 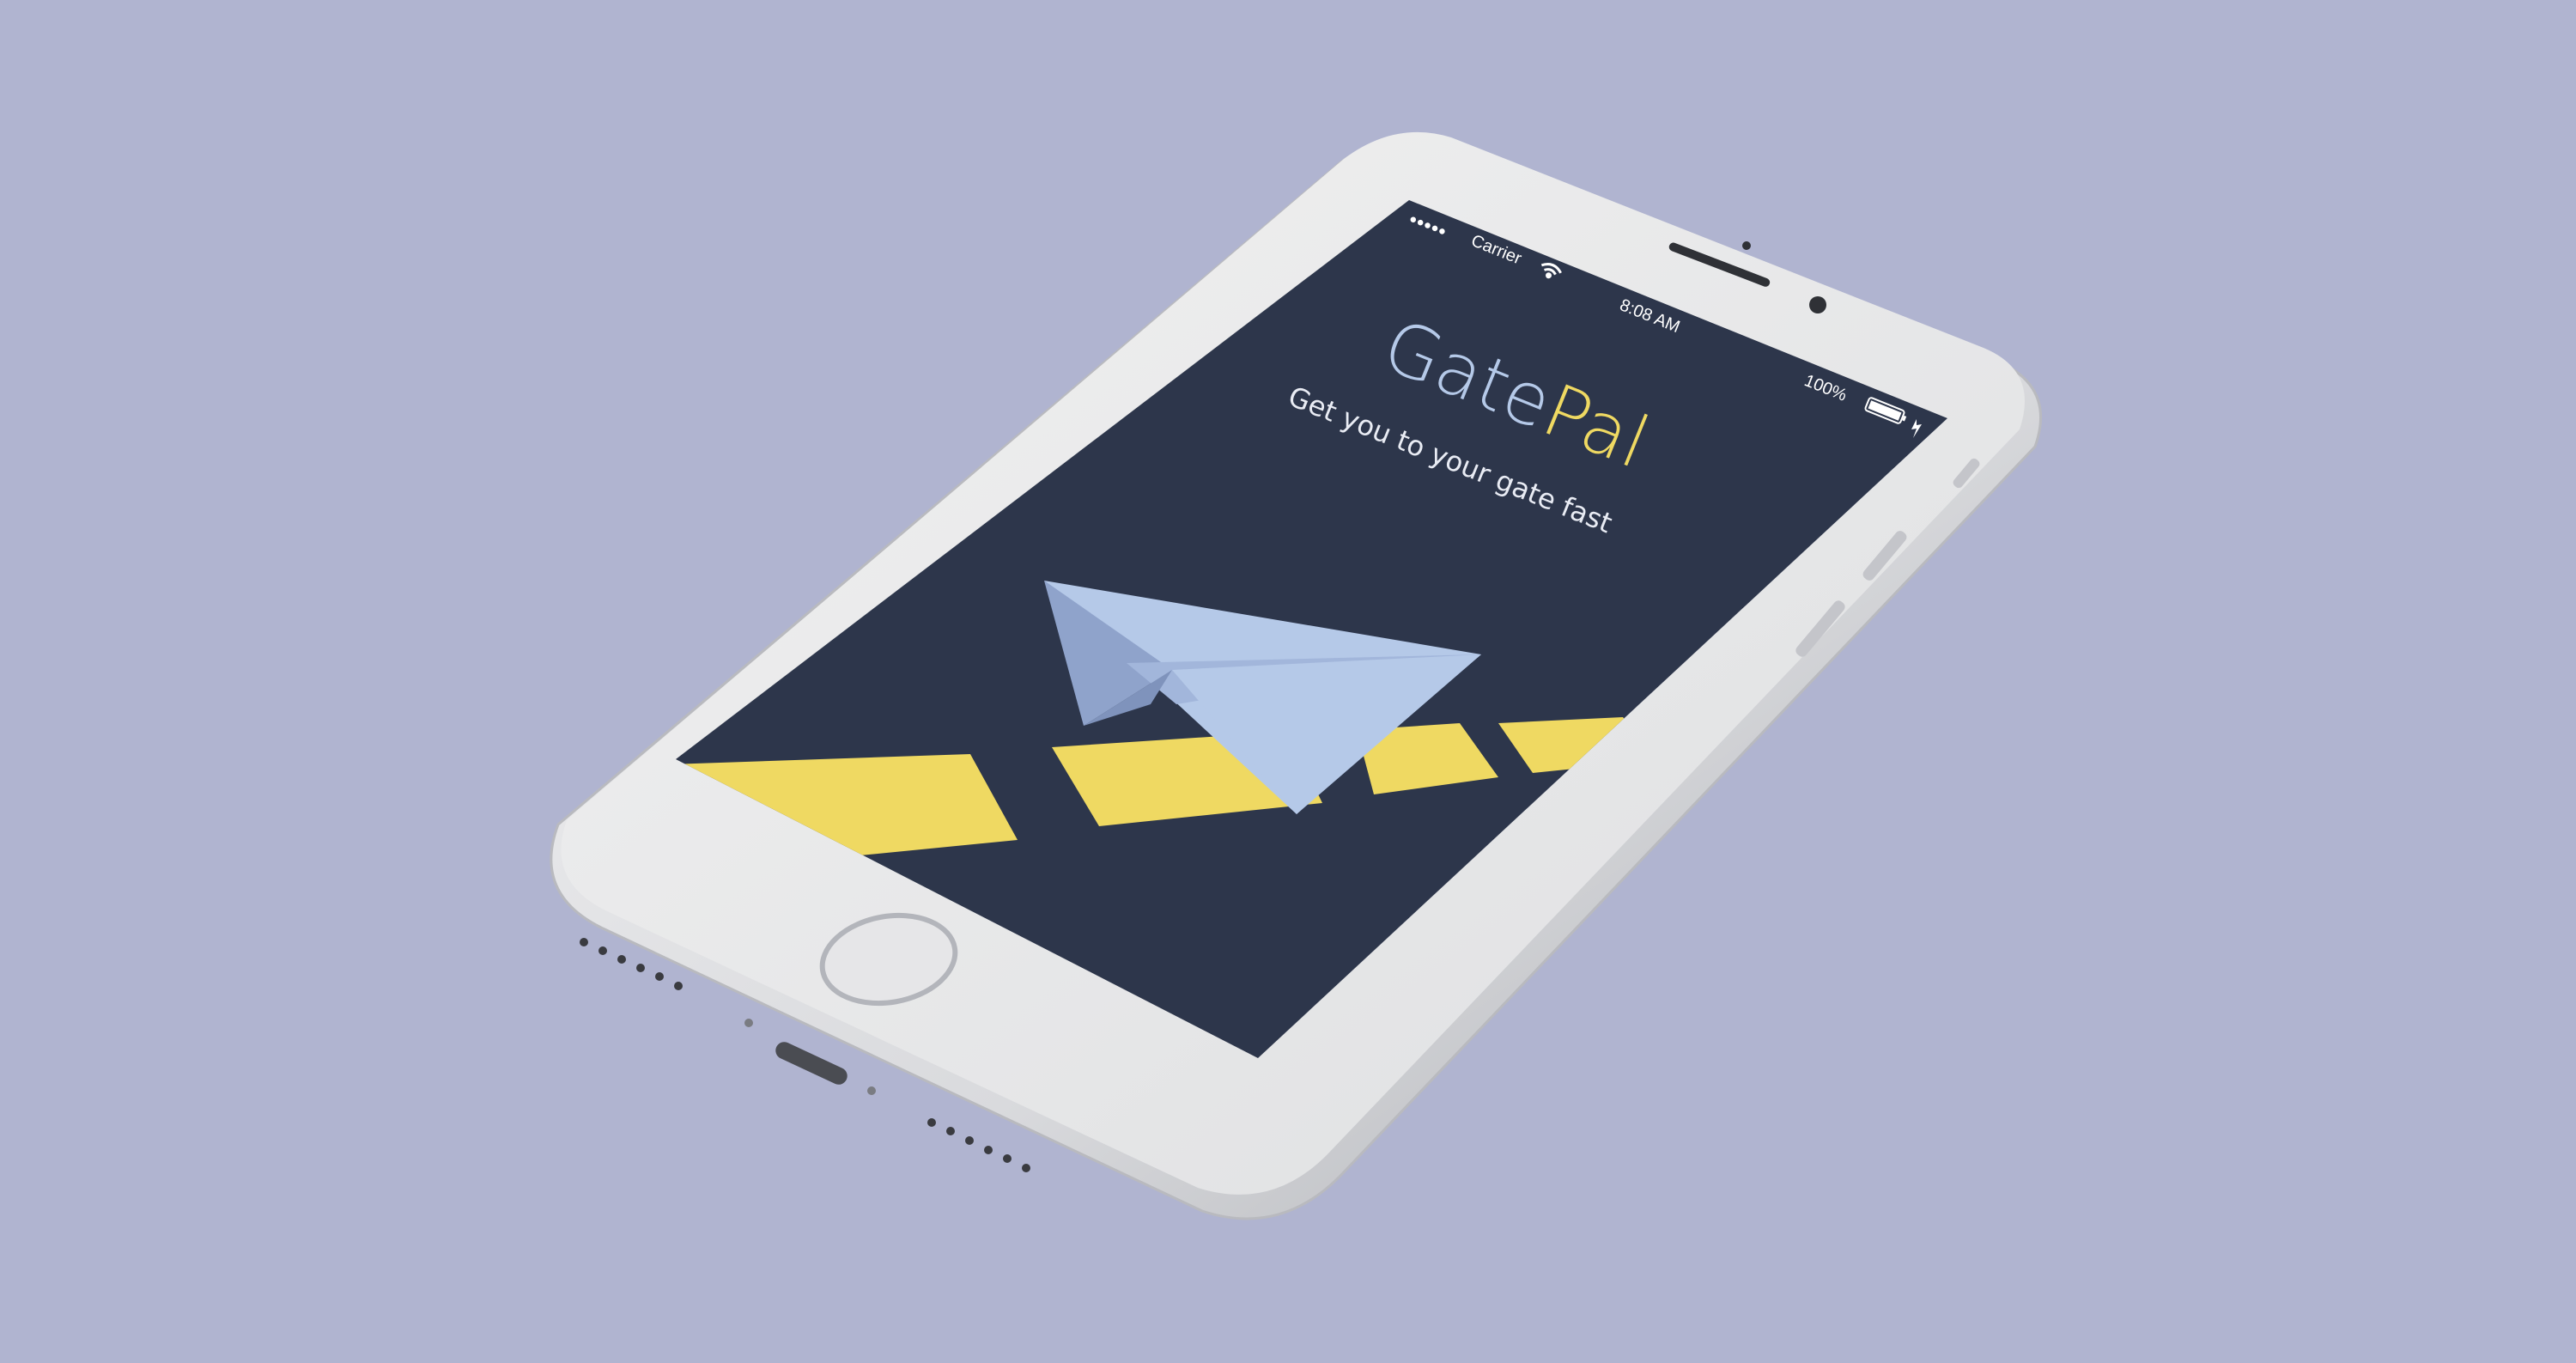 I want to click on screw-right, so click(x=872, y=1090).